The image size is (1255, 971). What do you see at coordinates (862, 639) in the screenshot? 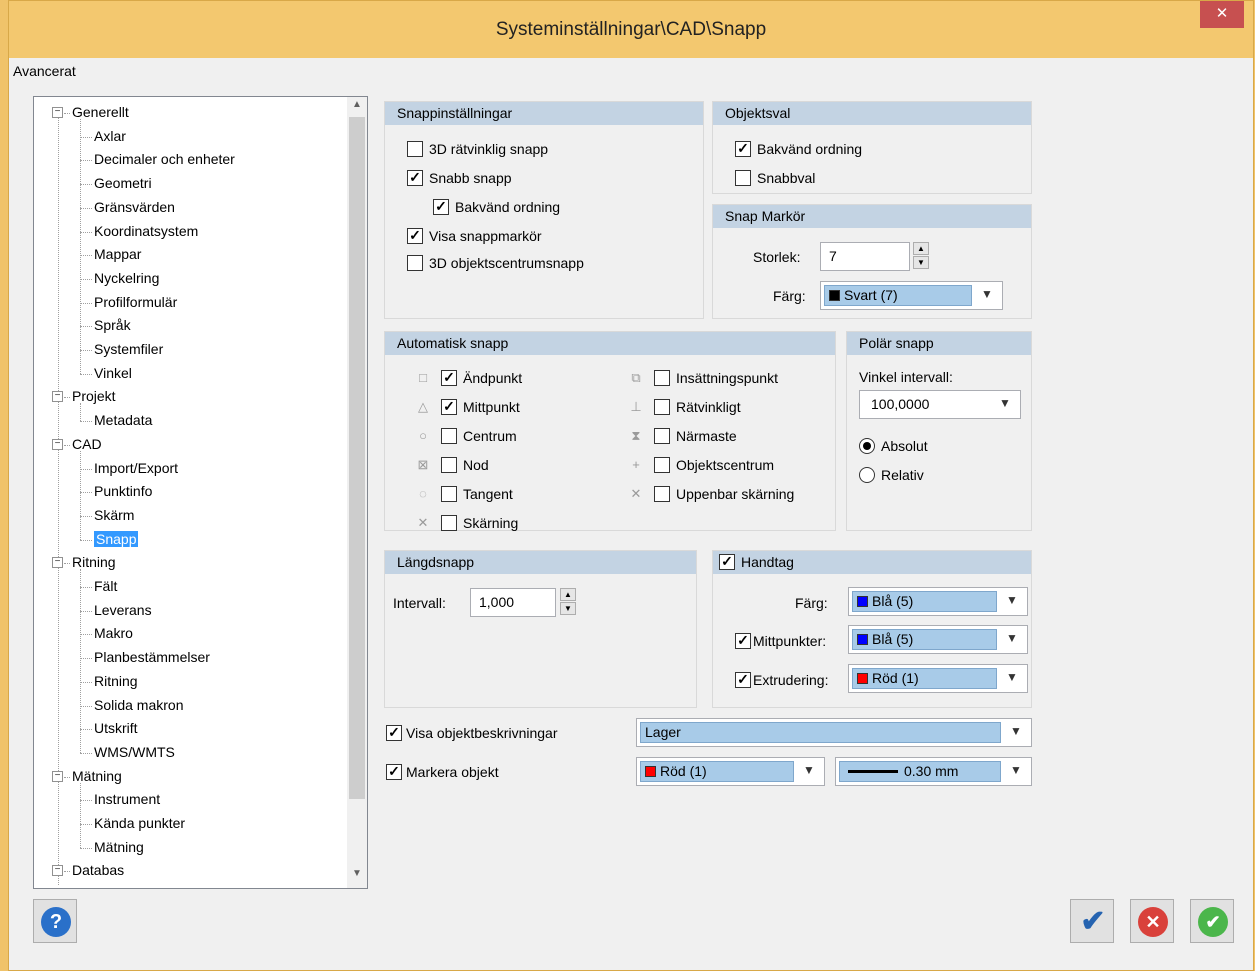
I see `color-swatch` at bounding box center [862, 639].